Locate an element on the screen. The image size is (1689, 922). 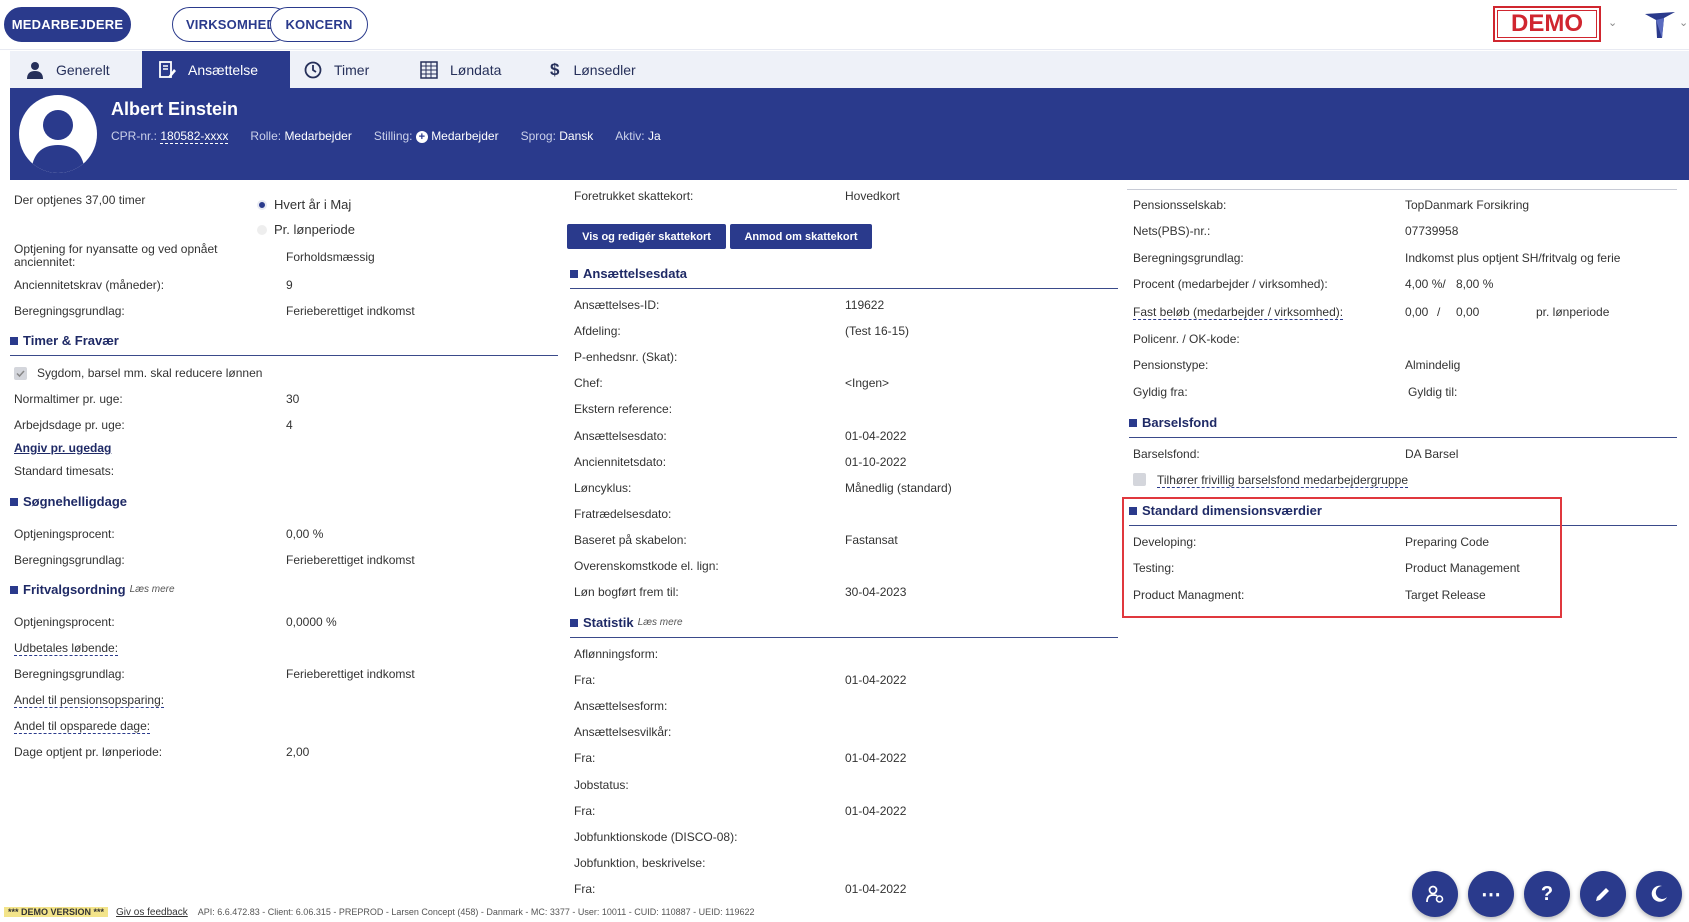
tab-timer: Timer is located at coordinates (359, 69).